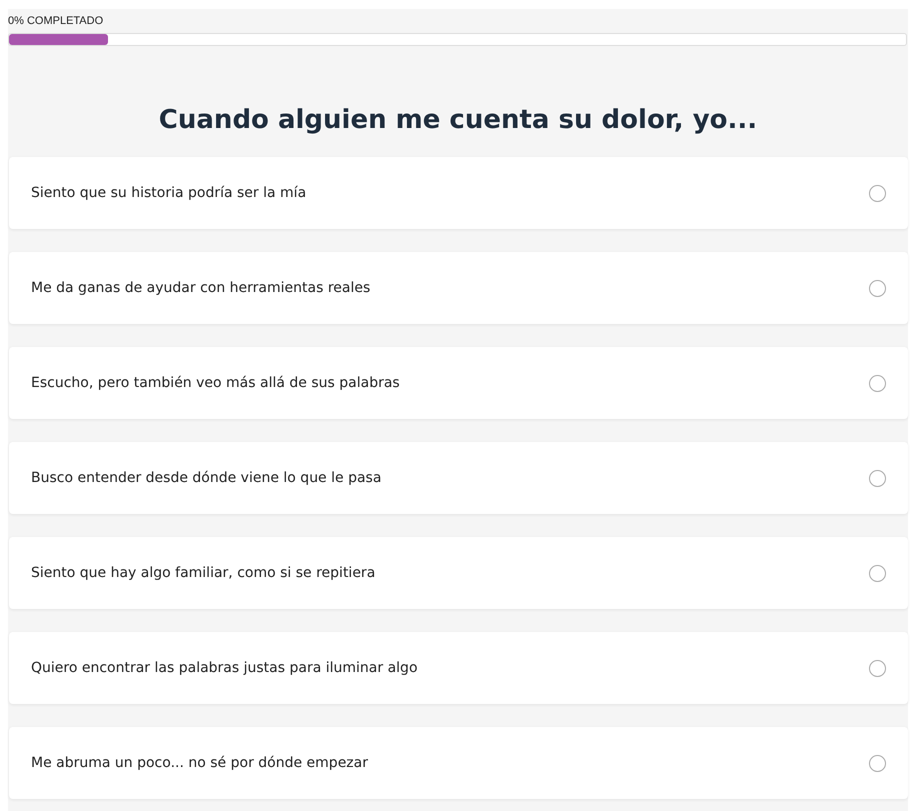 This screenshot has height=811, width=917. What do you see at coordinates (224, 668) in the screenshot?
I see `option-text: Quiero encontrar las palabras justas para iluminar algo` at bounding box center [224, 668].